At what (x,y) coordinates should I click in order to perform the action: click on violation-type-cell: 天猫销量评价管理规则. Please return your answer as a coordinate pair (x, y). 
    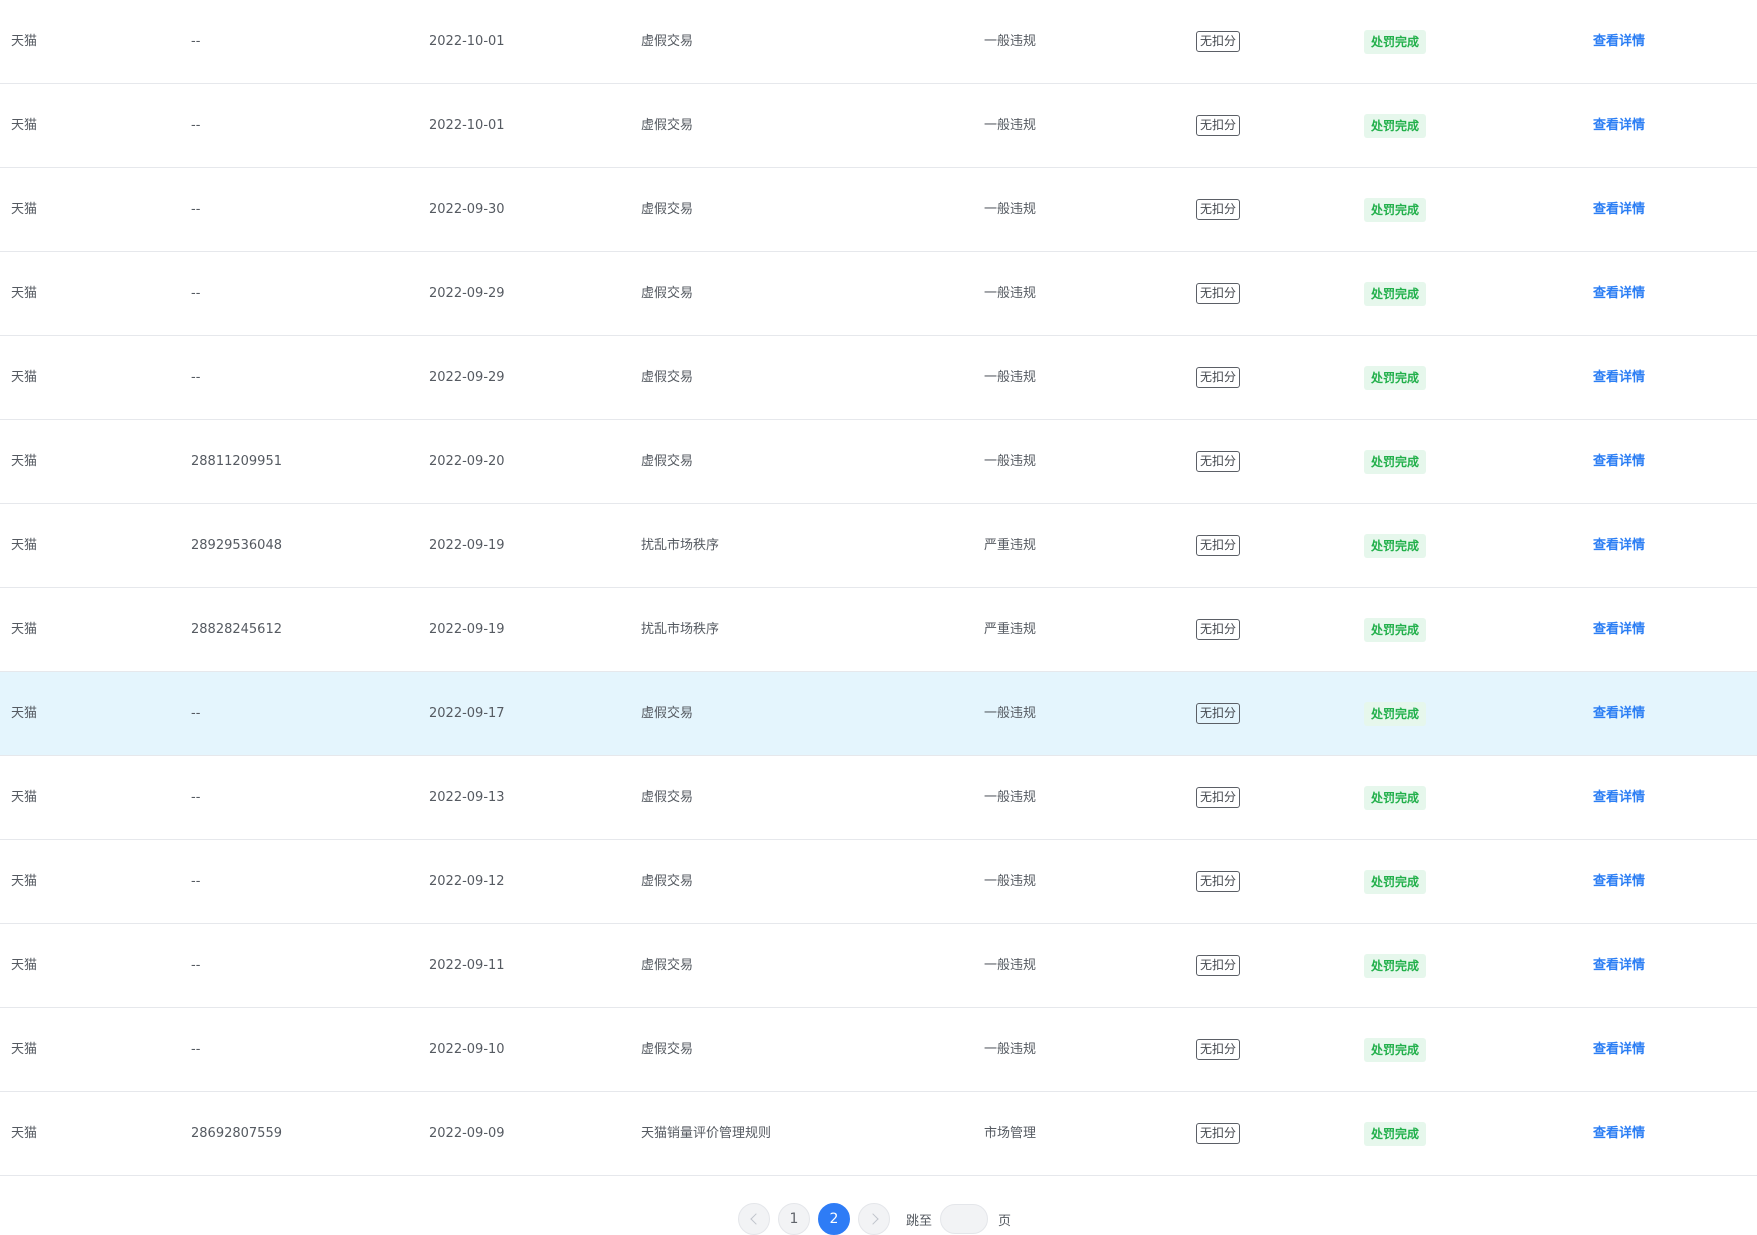
    Looking at the image, I should click on (706, 1134).